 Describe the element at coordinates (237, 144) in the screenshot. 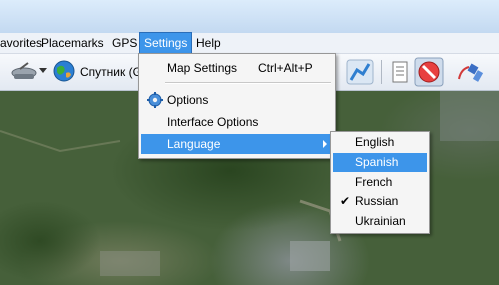

I see `menu-item-language: Language` at that location.